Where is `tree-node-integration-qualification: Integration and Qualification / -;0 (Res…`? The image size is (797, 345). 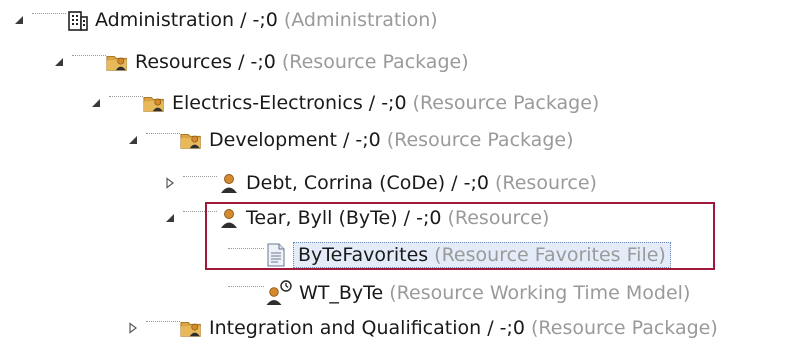 tree-node-integration-qualification: Integration and Qualification / -;0 (Res… is located at coordinates (422, 328).